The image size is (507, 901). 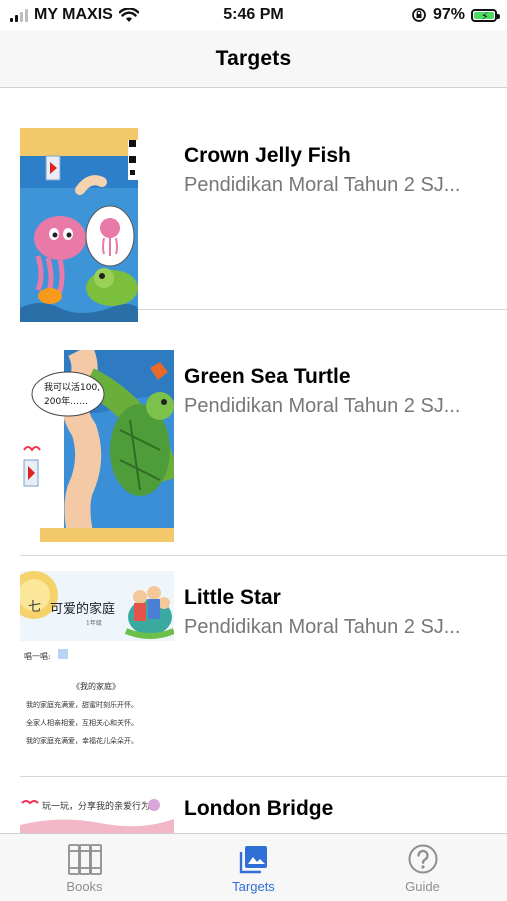 I want to click on target-title: Green Sea Turtle, so click(x=267, y=376).